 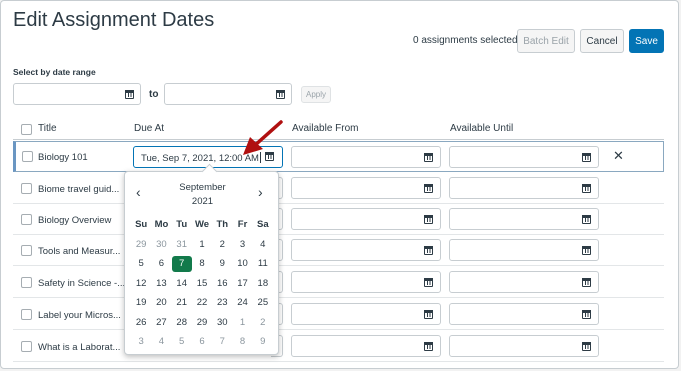 I want to click on apply-button: Apply, so click(x=316, y=94).